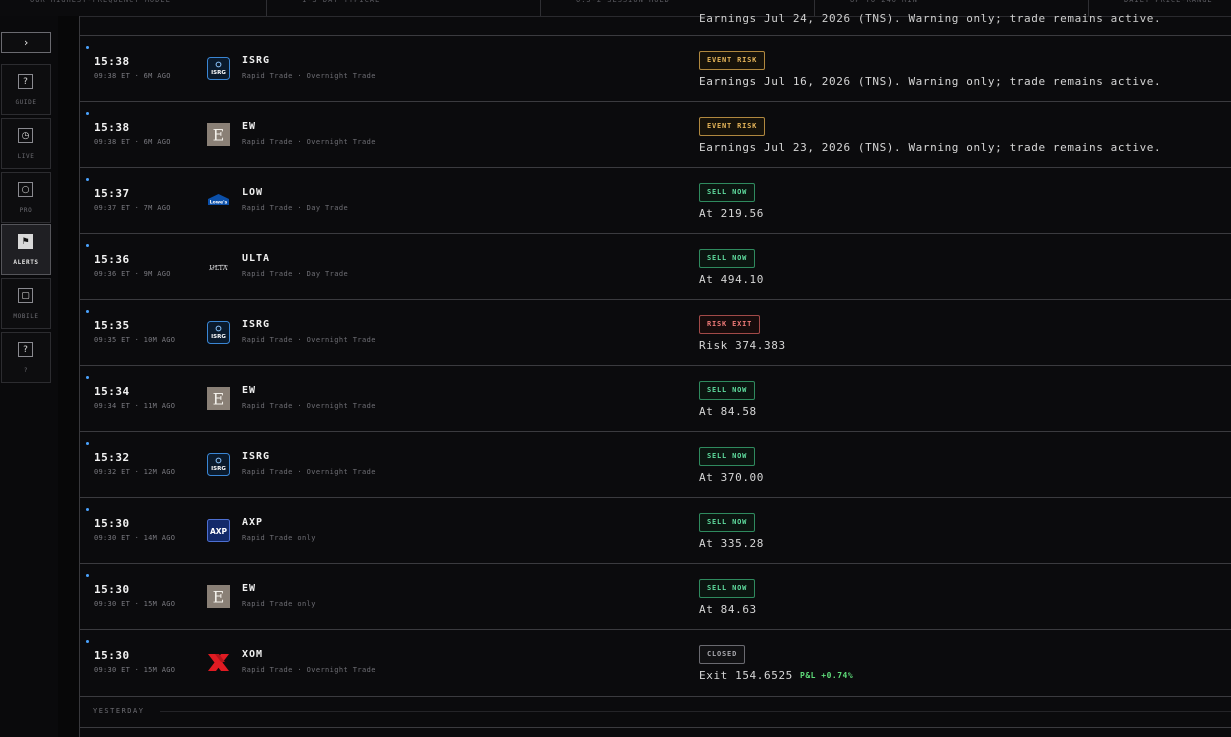 This screenshot has width=1231, height=737. Describe the element at coordinates (26, 249) in the screenshot. I see `nav-alerts-button: ⚑ ALERTS` at that location.